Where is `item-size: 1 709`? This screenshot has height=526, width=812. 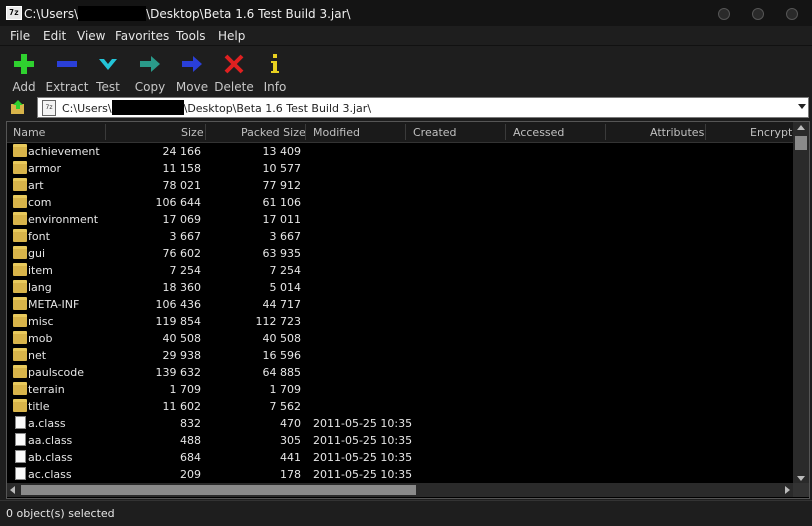 item-size: 1 709 is located at coordinates (185, 389).